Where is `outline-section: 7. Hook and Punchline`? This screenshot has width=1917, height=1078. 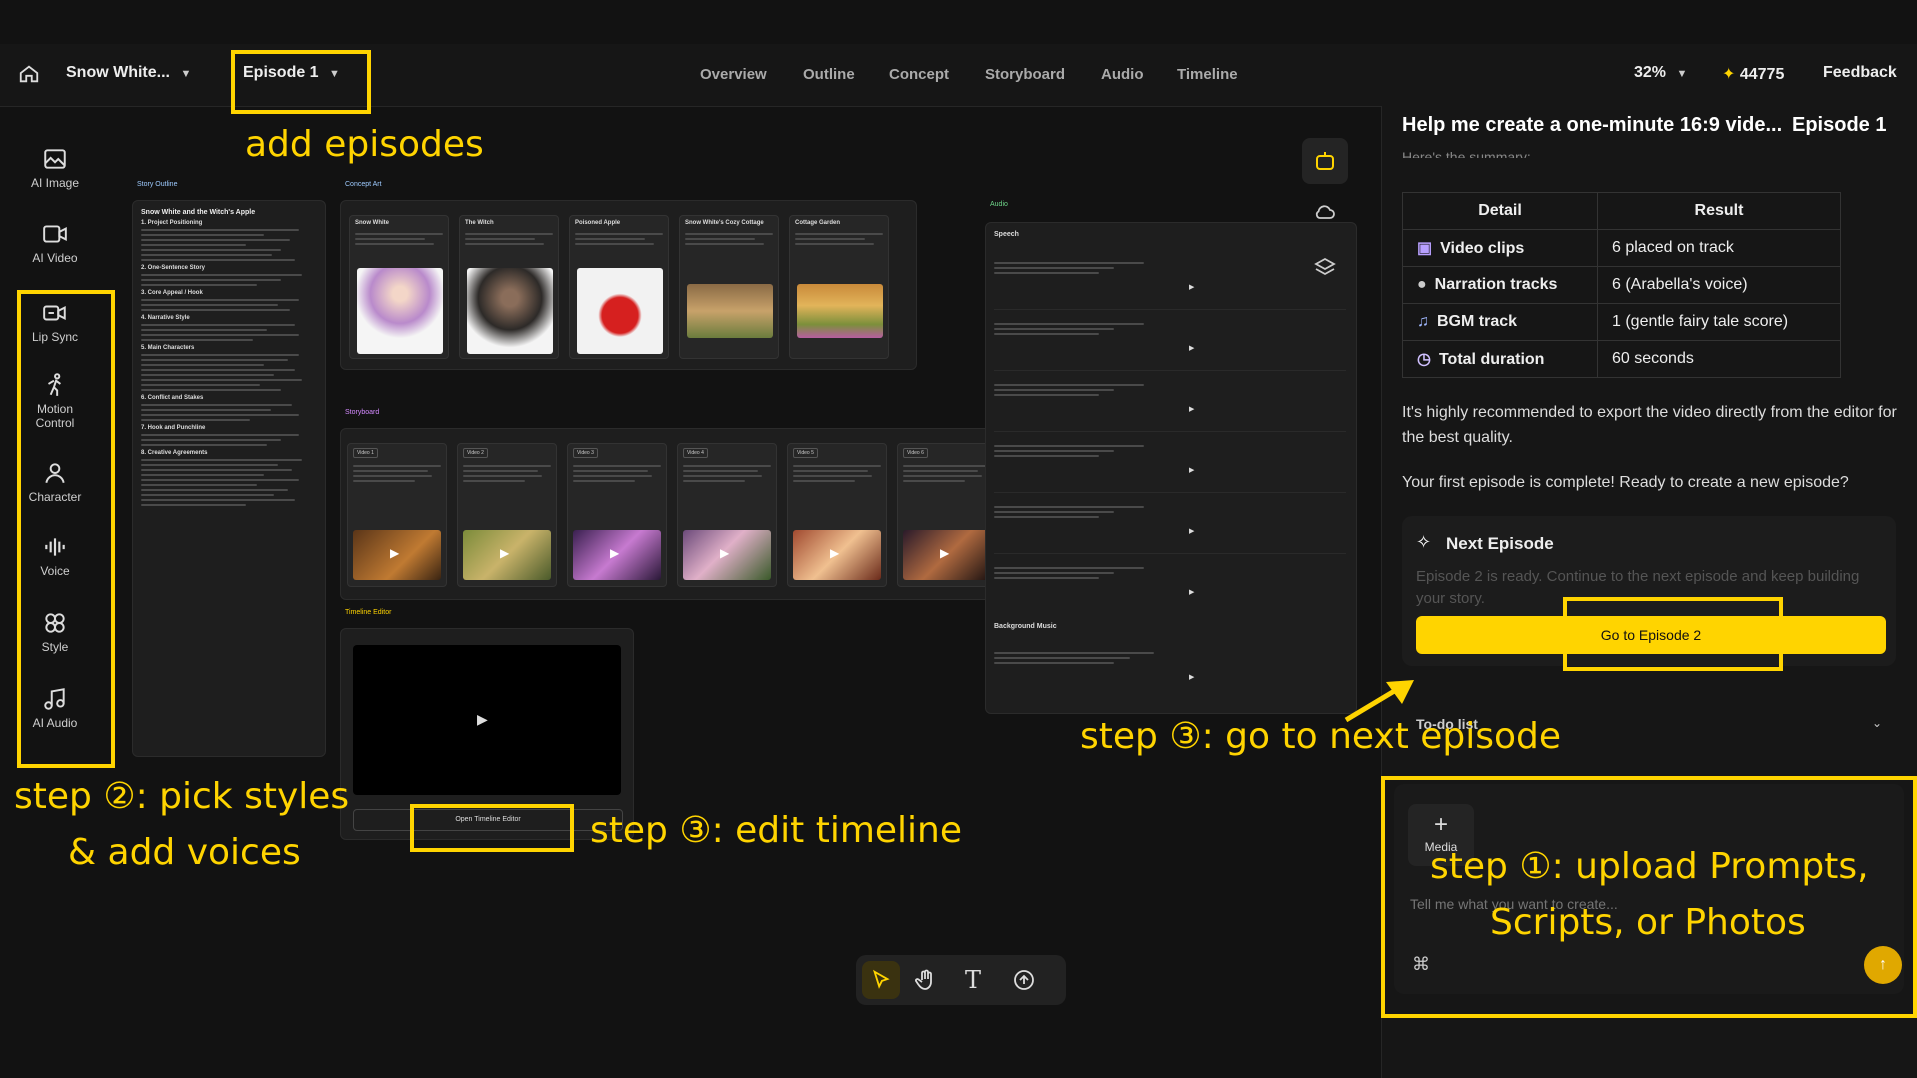
outline-section: 7. Hook and Punchline is located at coordinates (173, 428).